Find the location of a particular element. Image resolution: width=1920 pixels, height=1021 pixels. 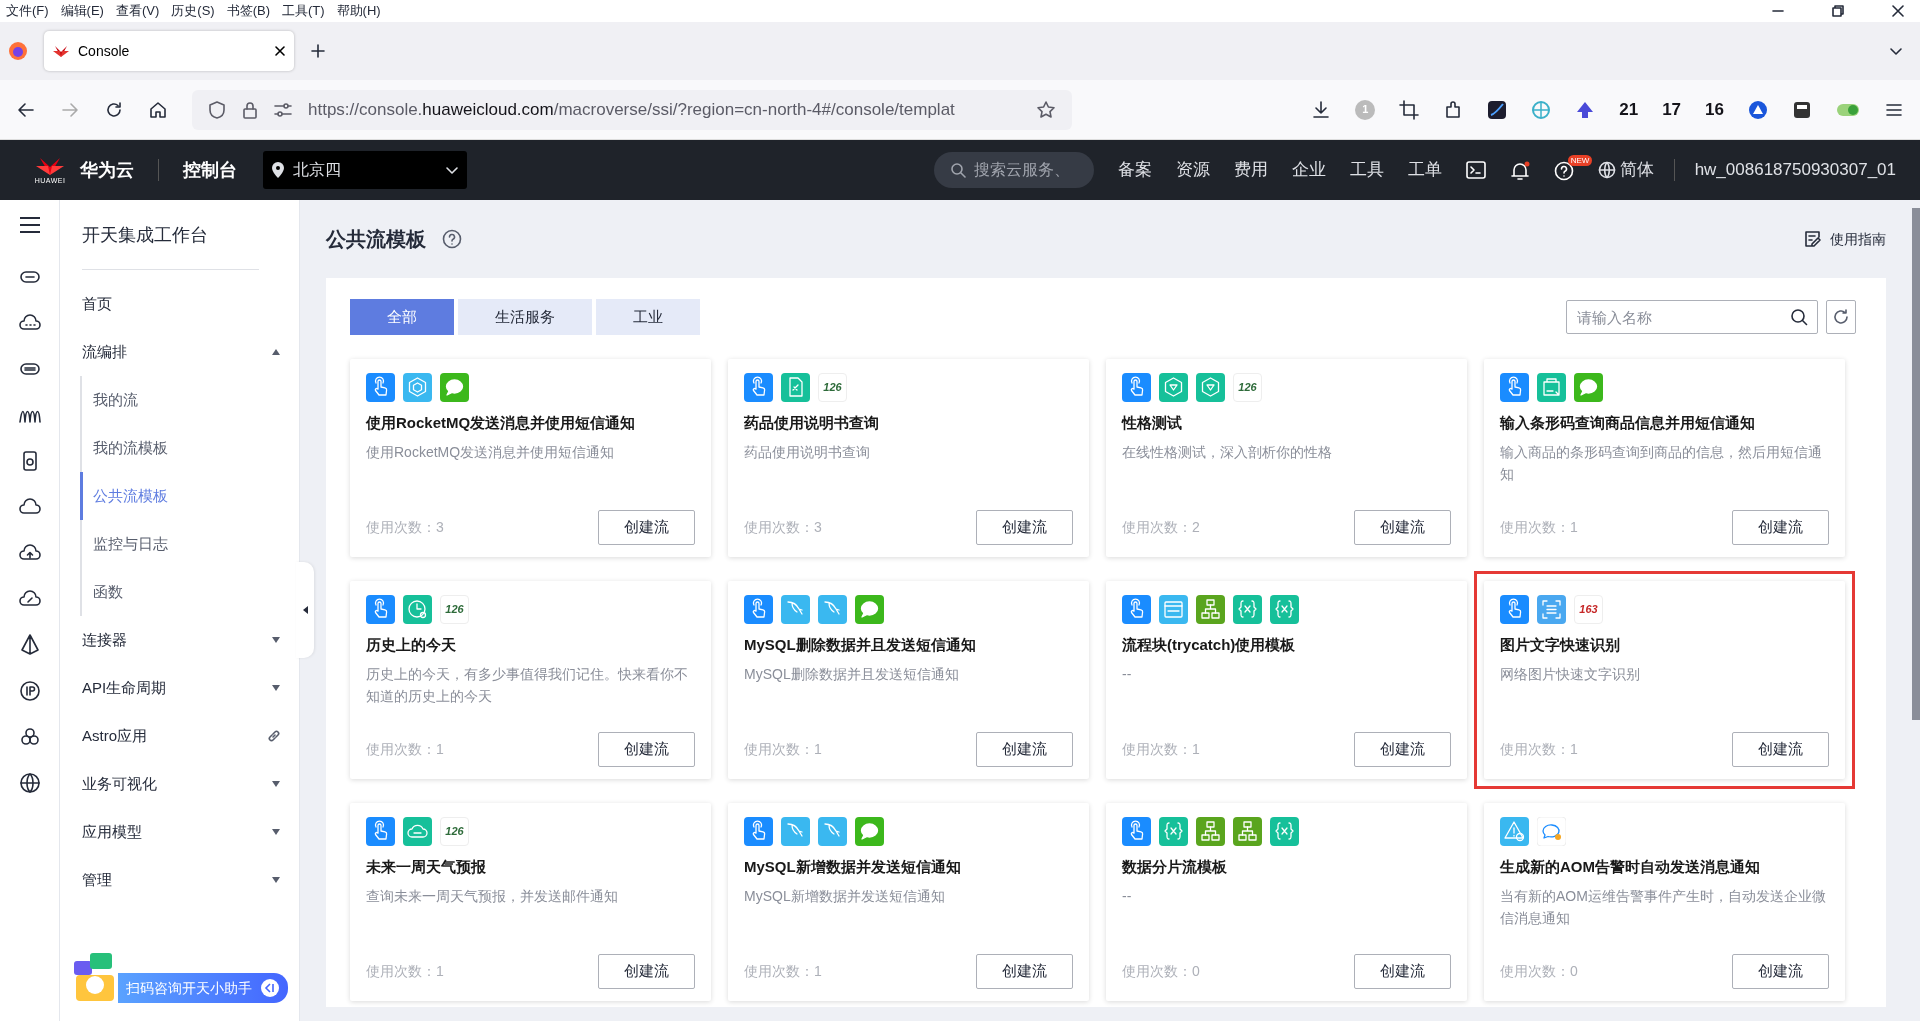

search-field: 搜索云服务、 is located at coordinates (1013, 170).